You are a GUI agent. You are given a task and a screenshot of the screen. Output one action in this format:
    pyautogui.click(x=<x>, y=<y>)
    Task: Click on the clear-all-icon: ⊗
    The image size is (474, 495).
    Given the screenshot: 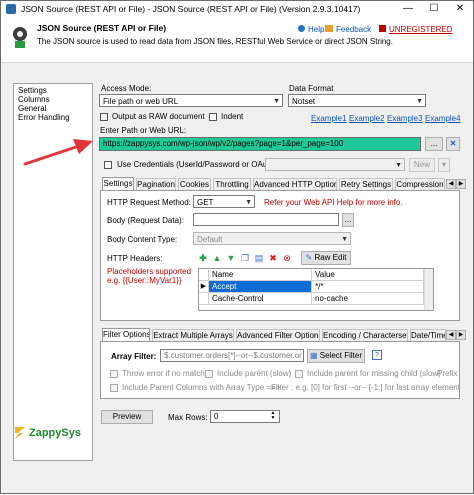 What is the action you would take?
    pyautogui.click(x=287, y=258)
    